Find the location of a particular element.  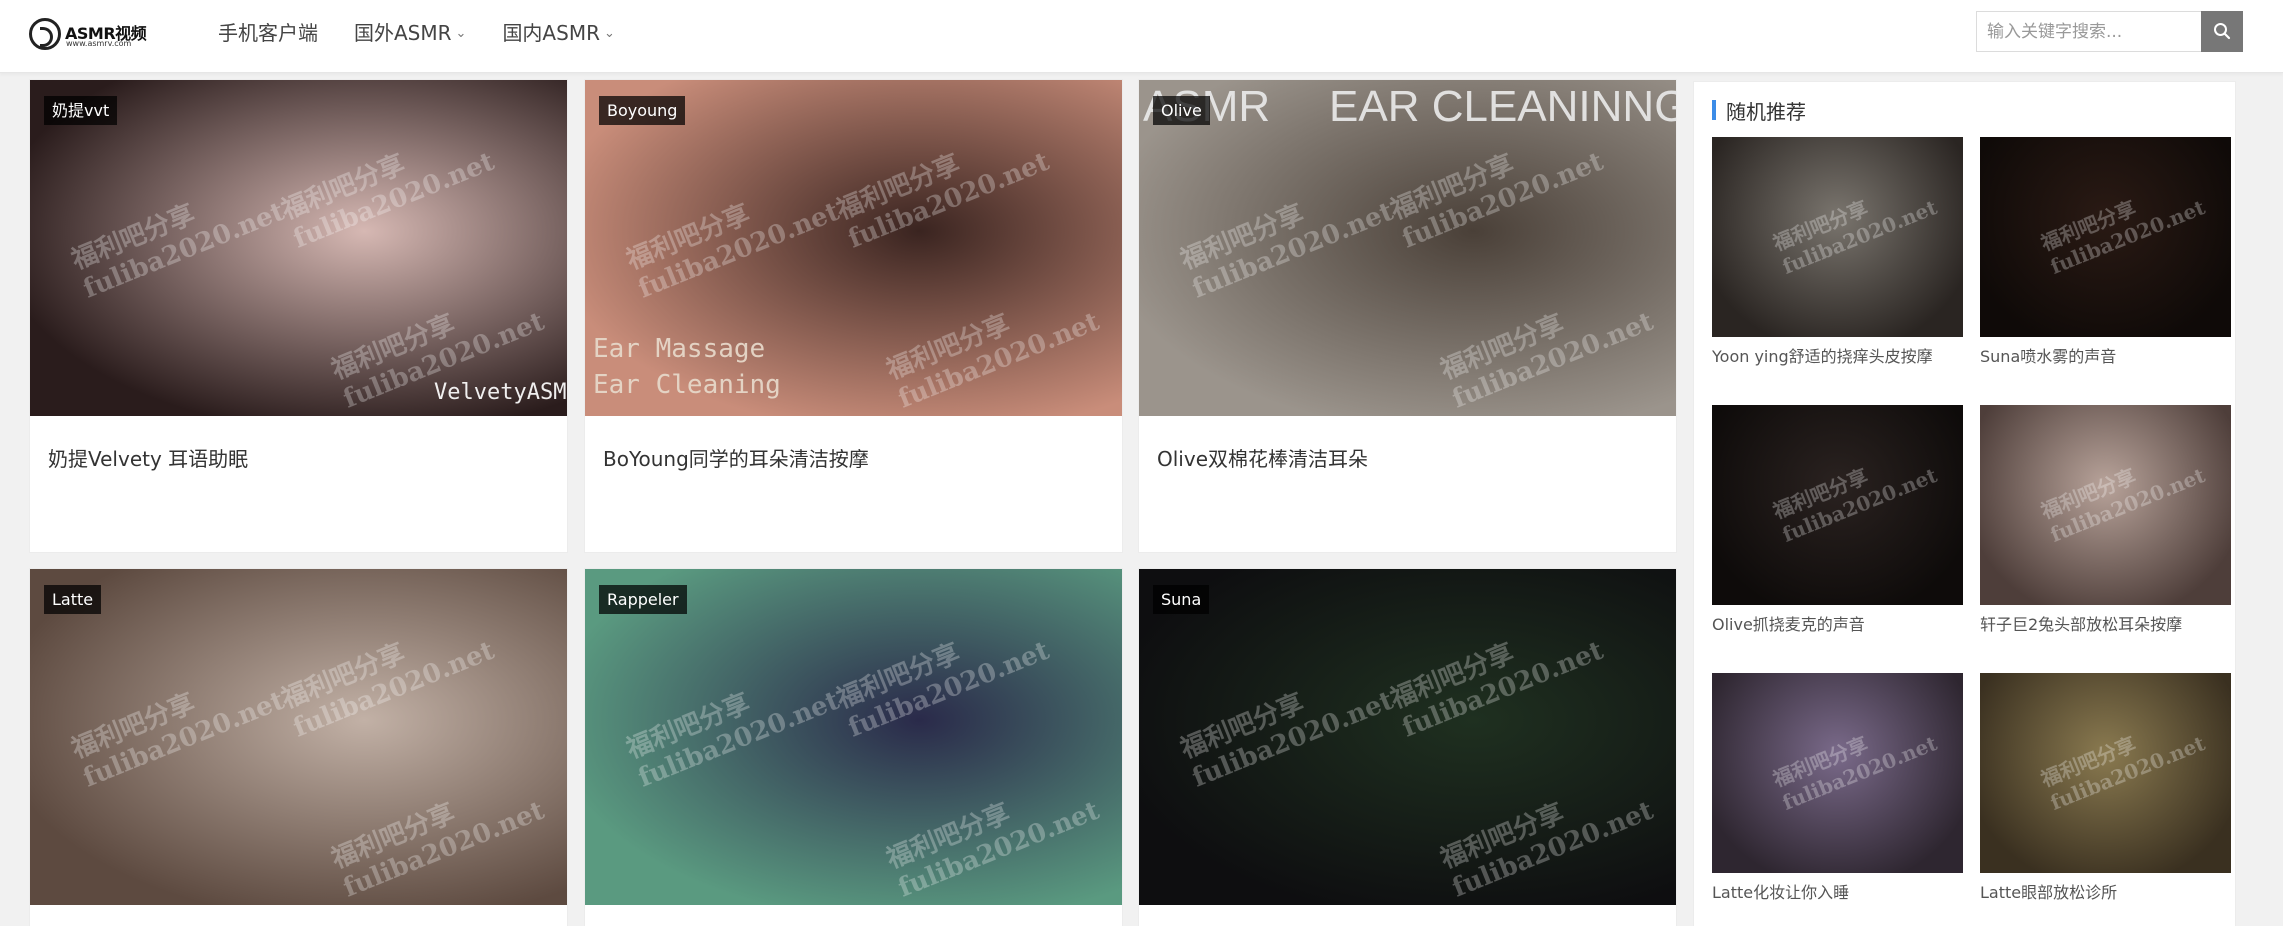

category-tag: Latte is located at coordinates (73, 599).